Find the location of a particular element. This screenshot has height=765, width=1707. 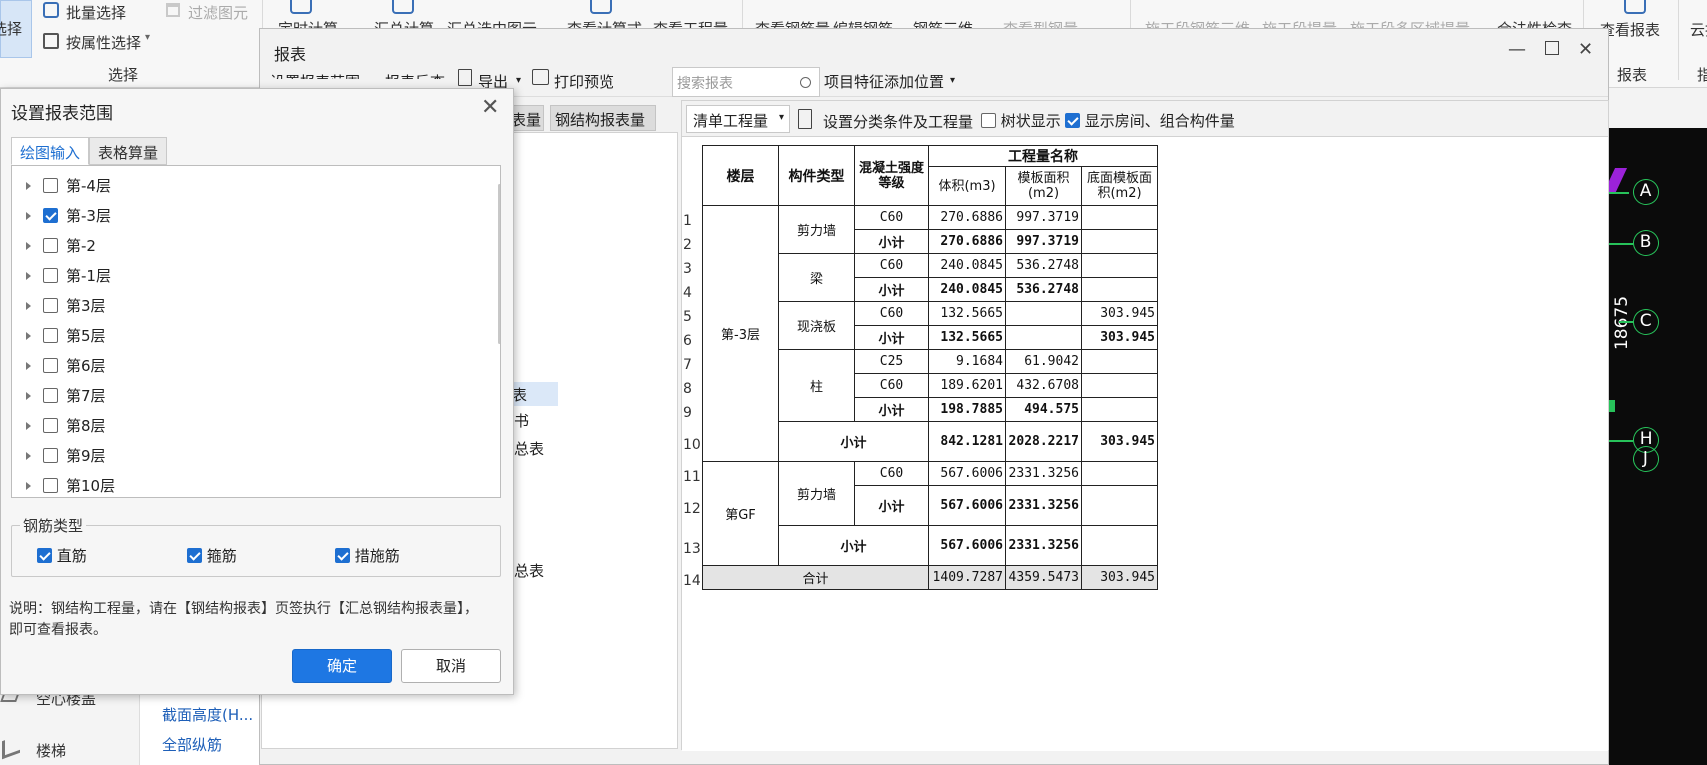

tab-steel-report: 钢结构报表量 is located at coordinates (603, 118).